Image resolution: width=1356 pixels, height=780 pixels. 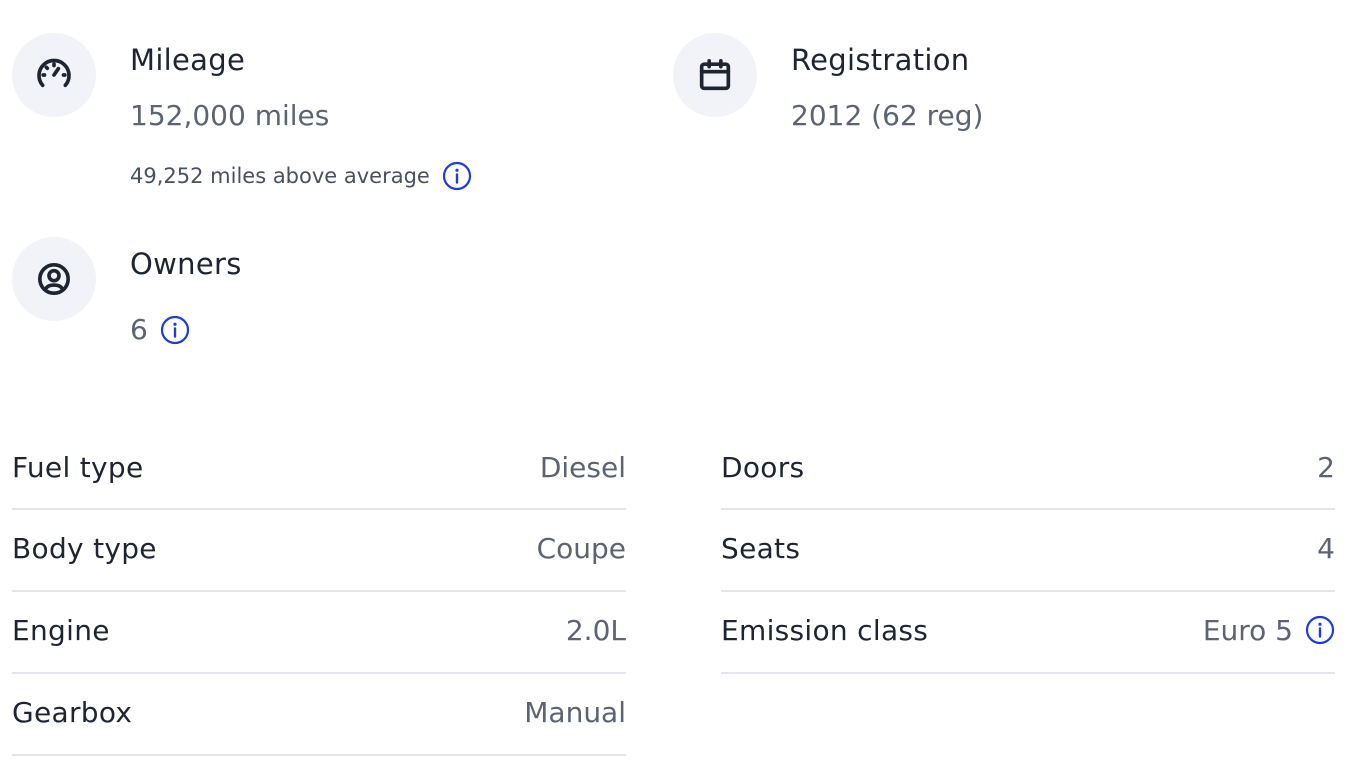 I want to click on detail-value-text: 4, so click(x=1326, y=548).